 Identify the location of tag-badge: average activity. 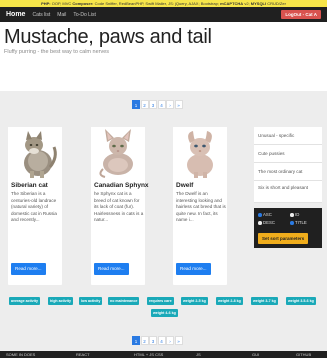
(24, 301).